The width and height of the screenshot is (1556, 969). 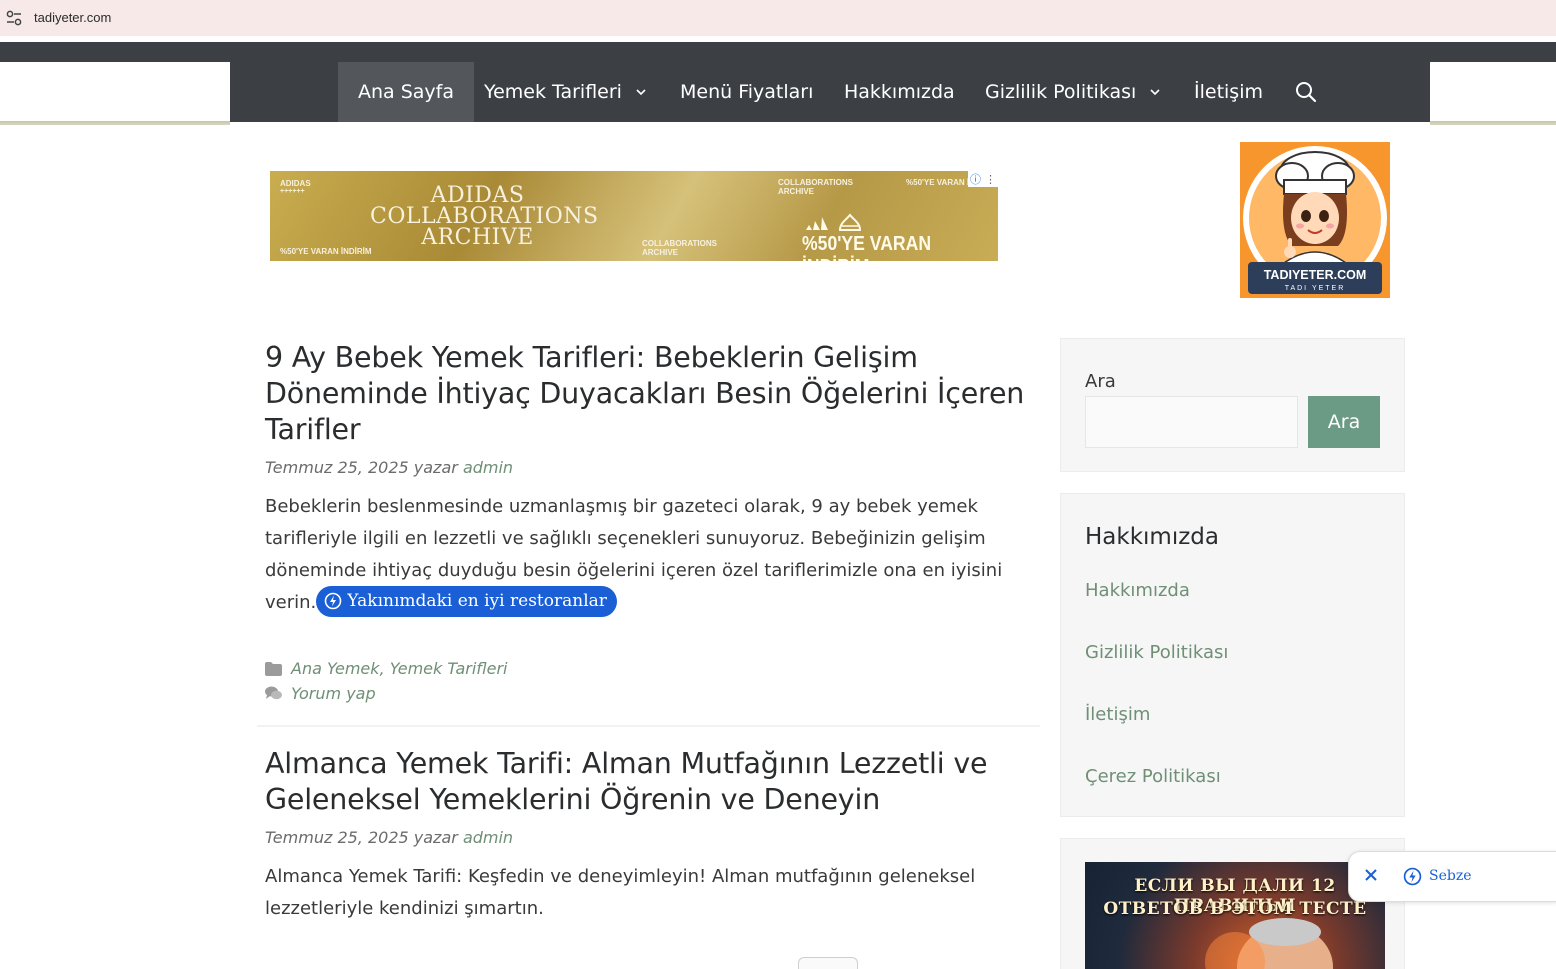 I want to click on search-button: Ara, so click(x=1344, y=422).